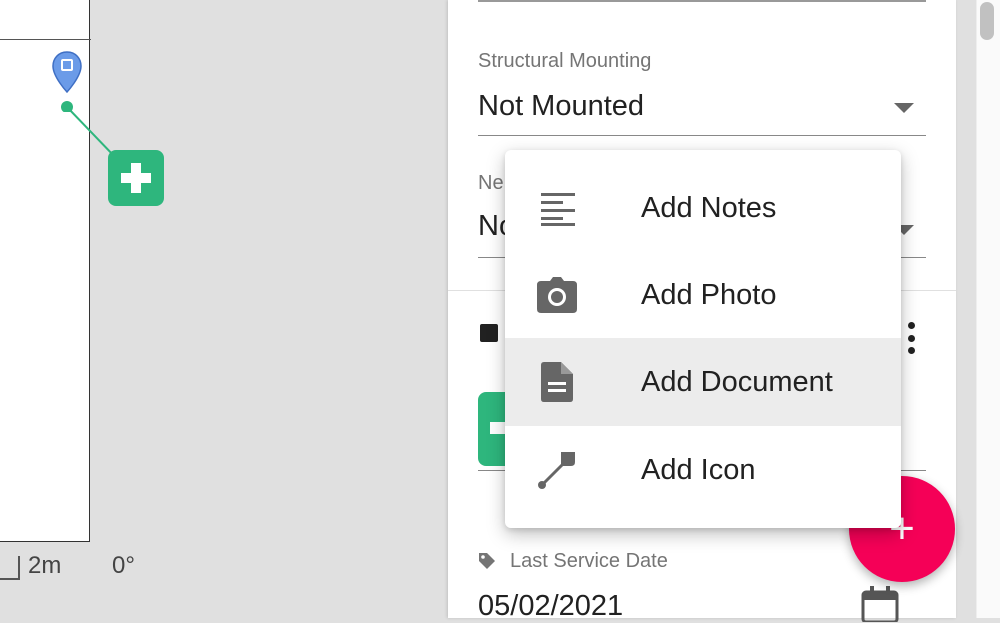 The width and height of the screenshot is (1000, 623). I want to click on location-pin-icon, so click(67, 81).